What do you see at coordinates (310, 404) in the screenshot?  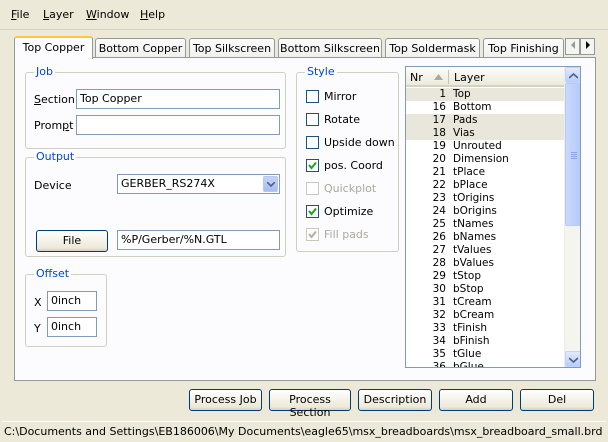 I see `process-section-button: Process Section` at bounding box center [310, 404].